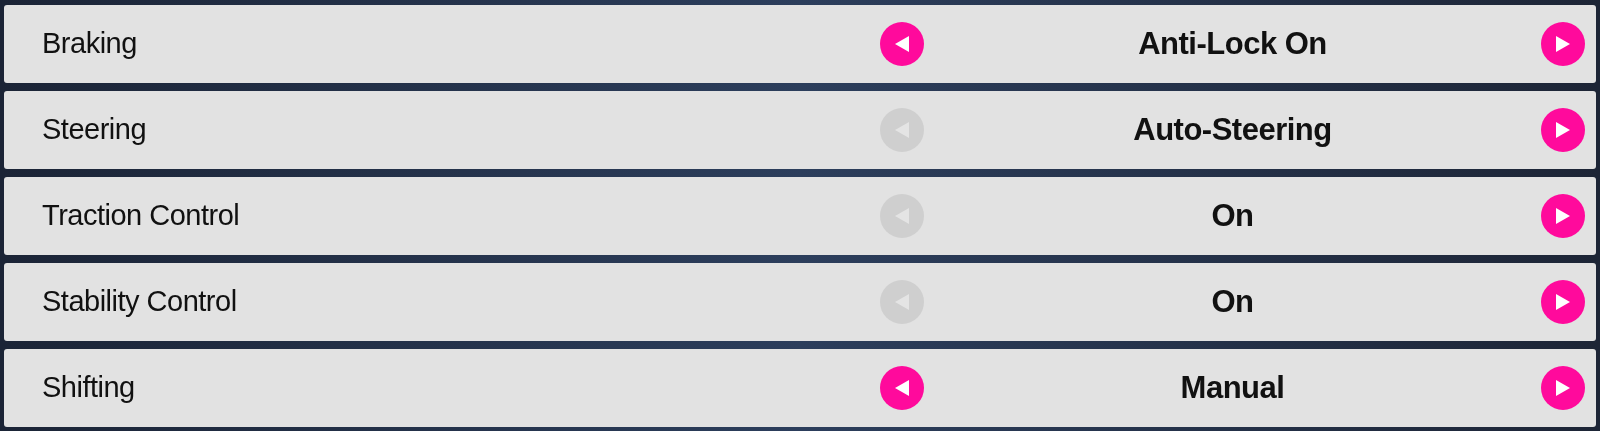 The height and width of the screenshot is (431, 1600). I want to click on setting-label: Steering, so click(94, 130).